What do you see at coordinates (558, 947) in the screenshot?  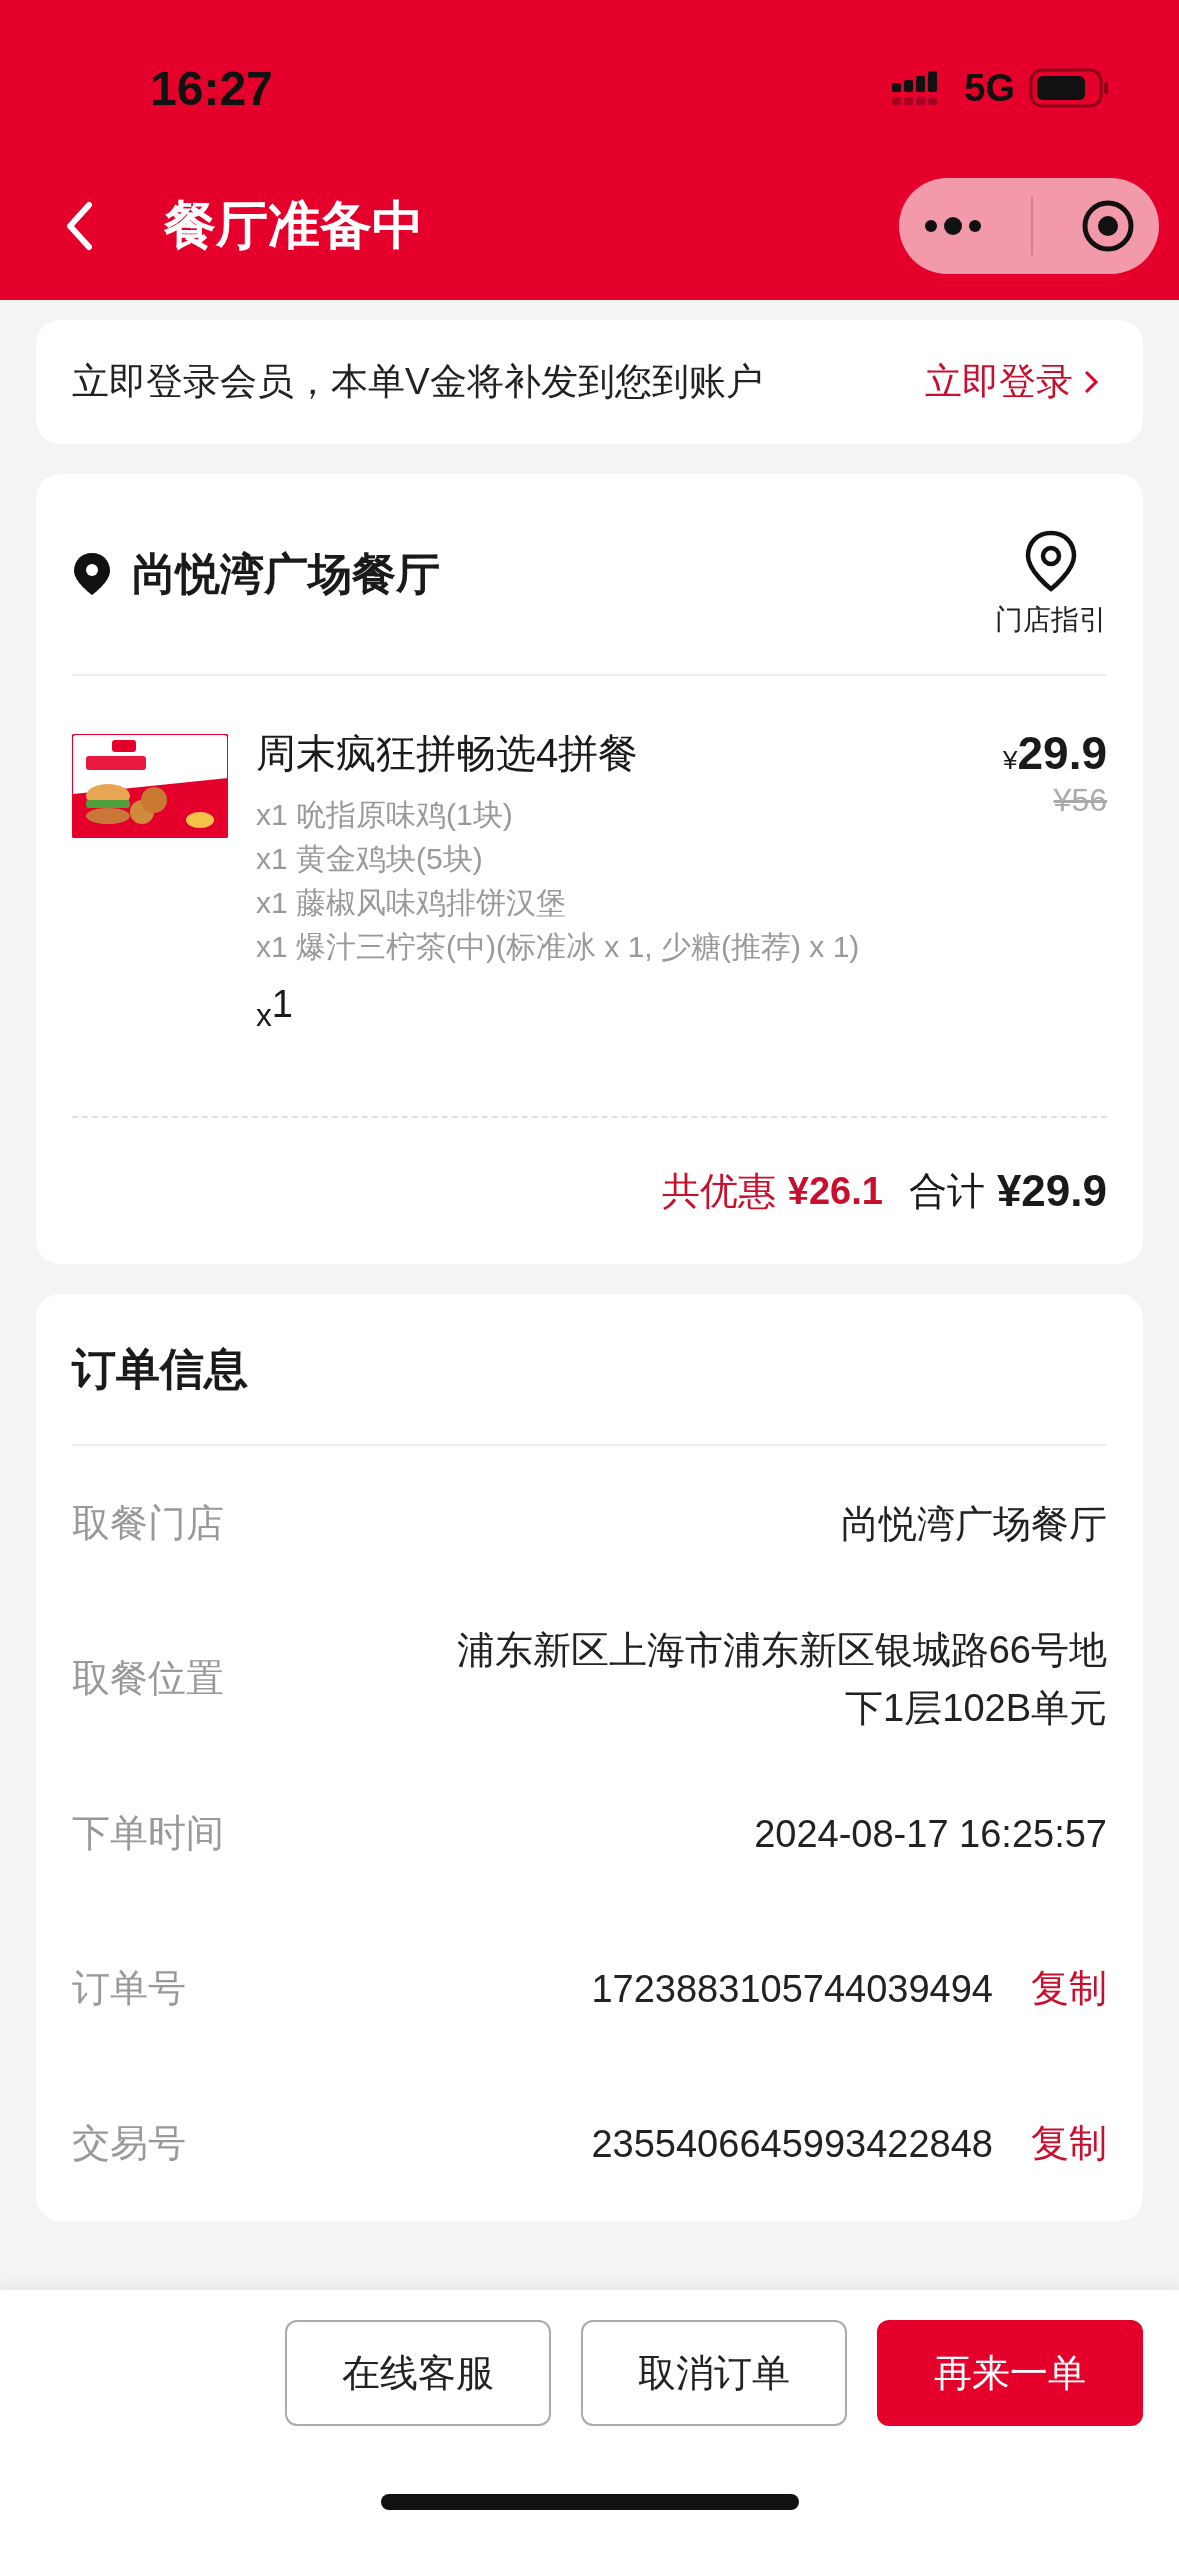 I see `meal-component: x1 爆汁三柠茶(中)(标准冰 x 1, 少糖(推荐) x 1)` at bounding box center [558, 947].